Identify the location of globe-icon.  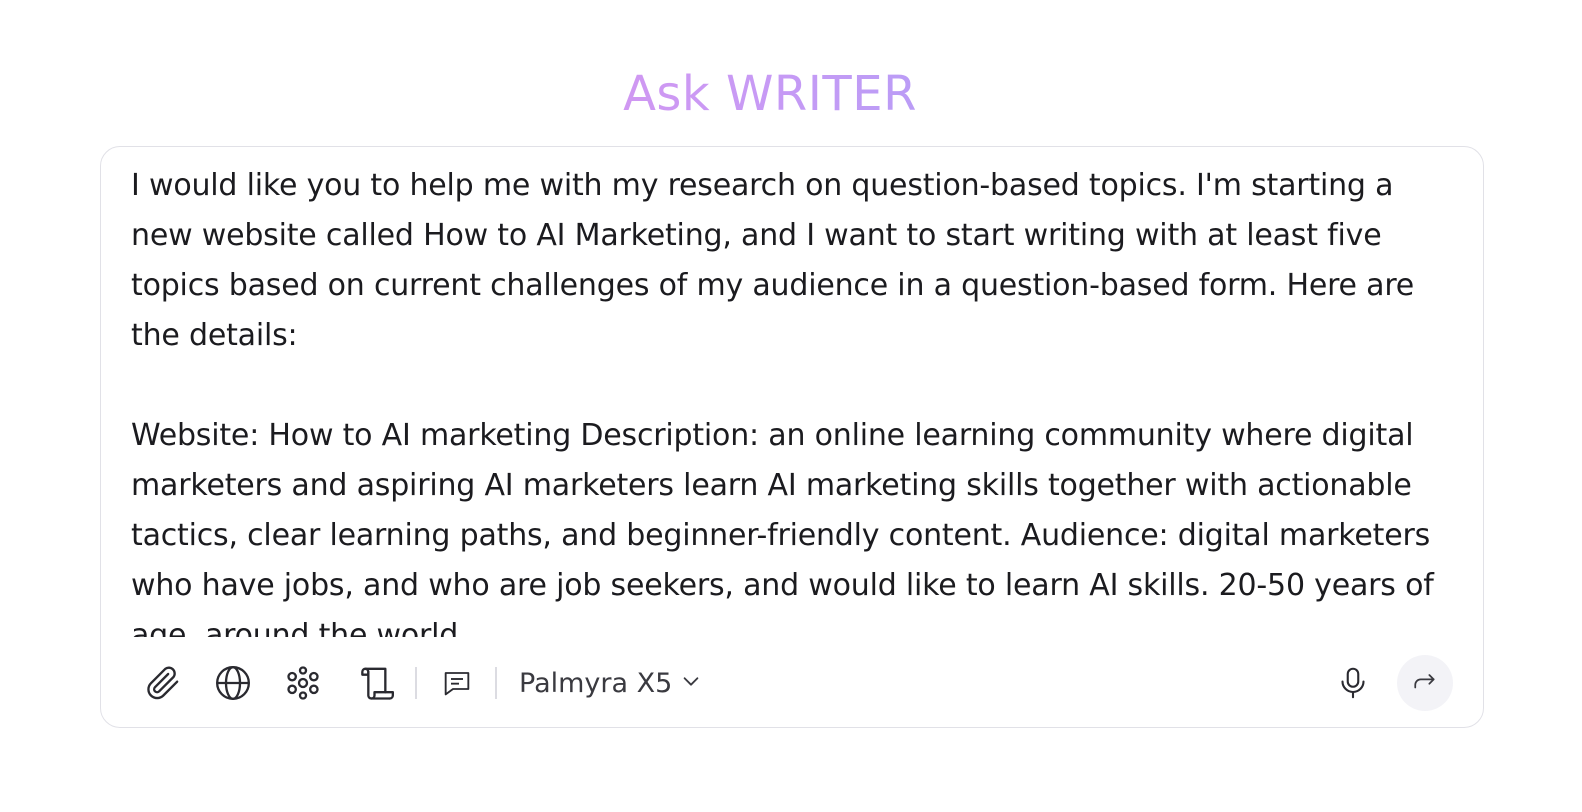
(233, 683).